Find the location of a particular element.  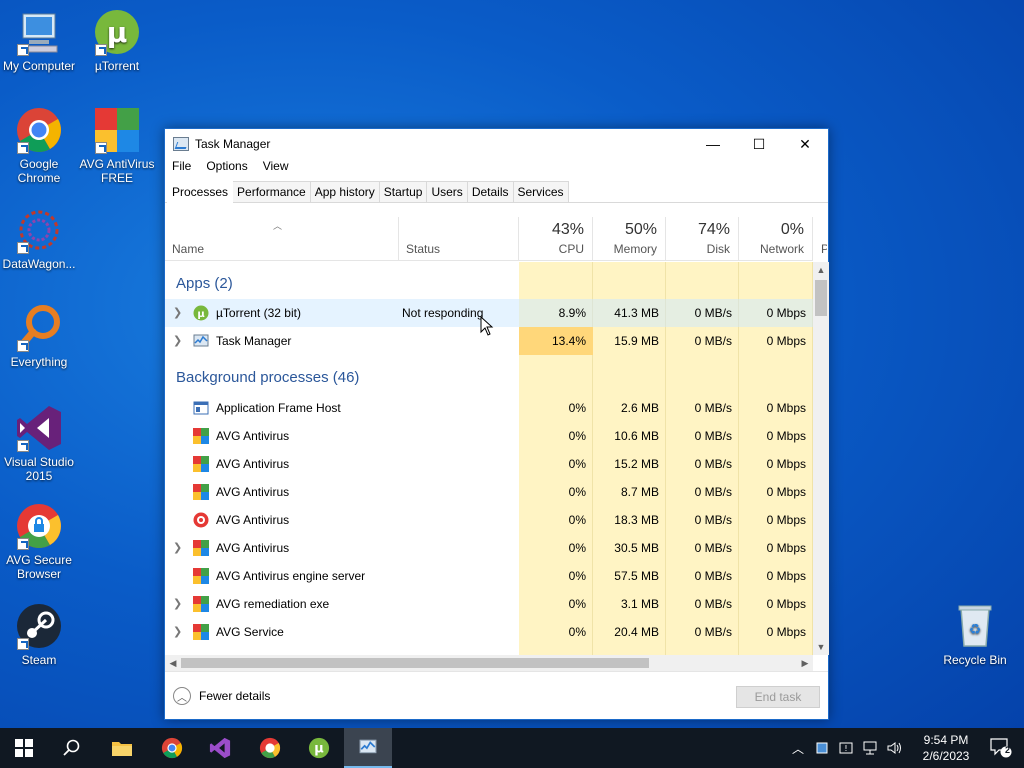

column-header-status: Status is located at coordinates (459, 239).